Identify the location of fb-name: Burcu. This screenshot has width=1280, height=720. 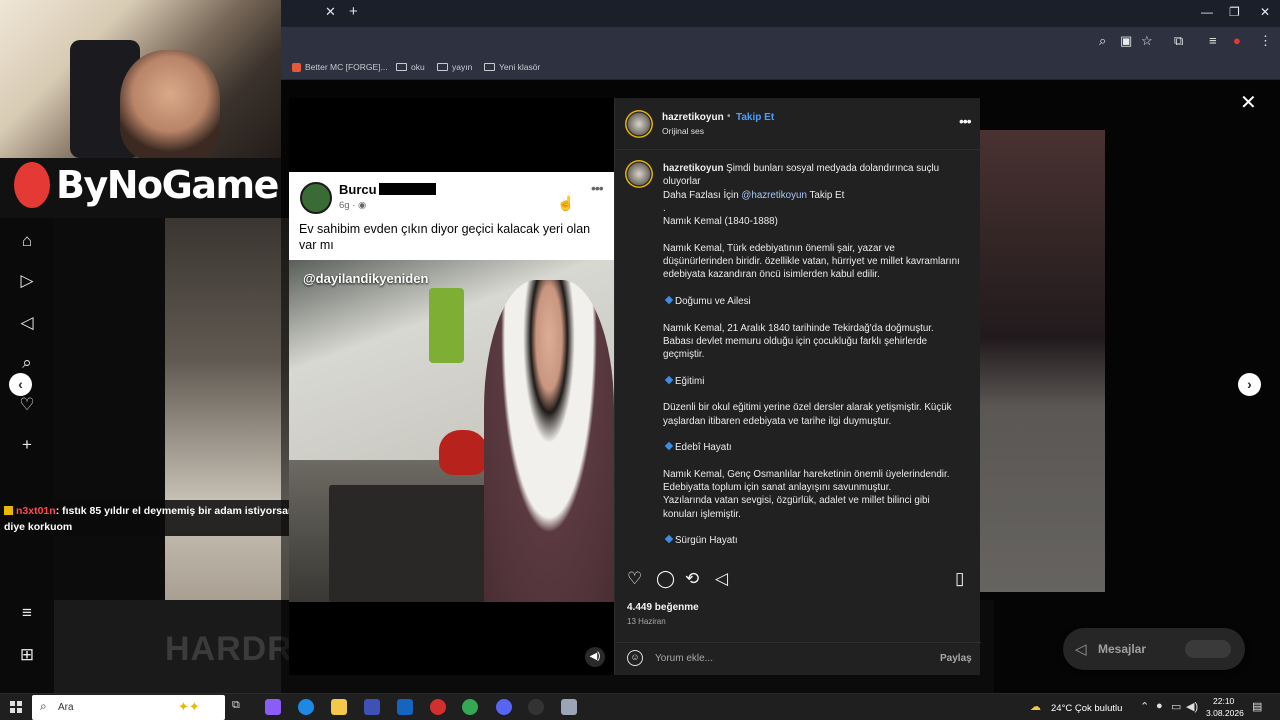
(358, 189).